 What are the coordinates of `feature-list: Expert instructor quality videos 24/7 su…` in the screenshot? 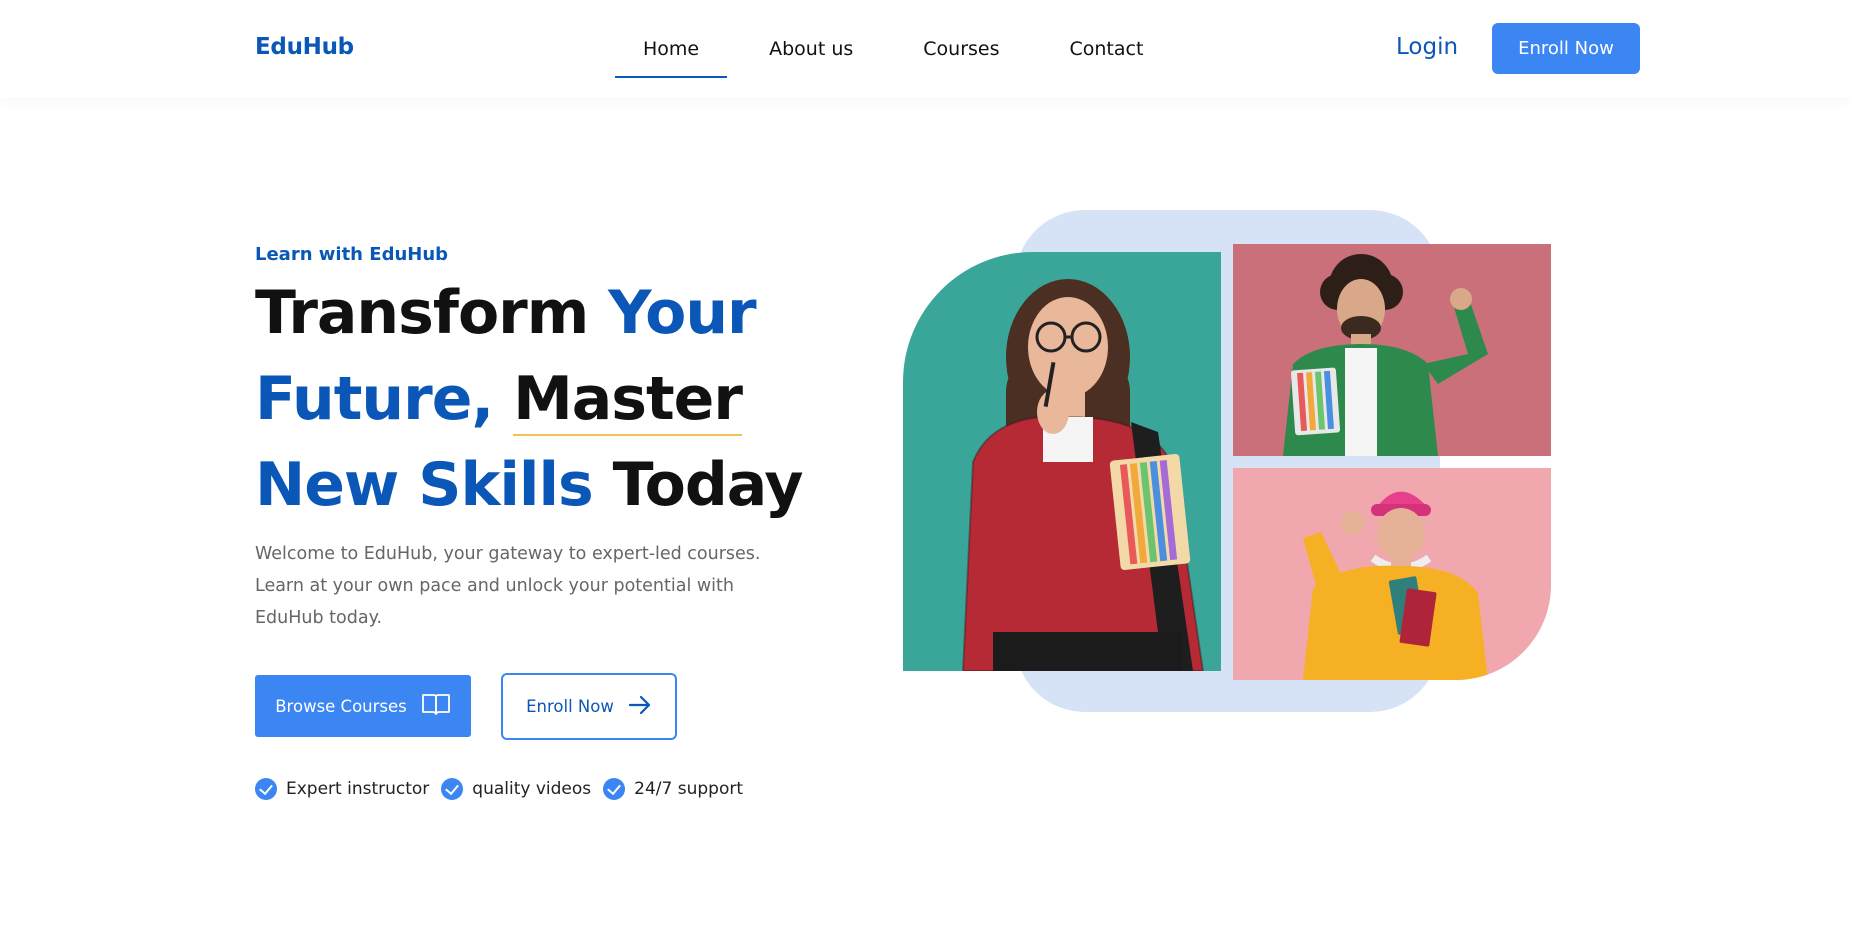 It's located at (505, 789).